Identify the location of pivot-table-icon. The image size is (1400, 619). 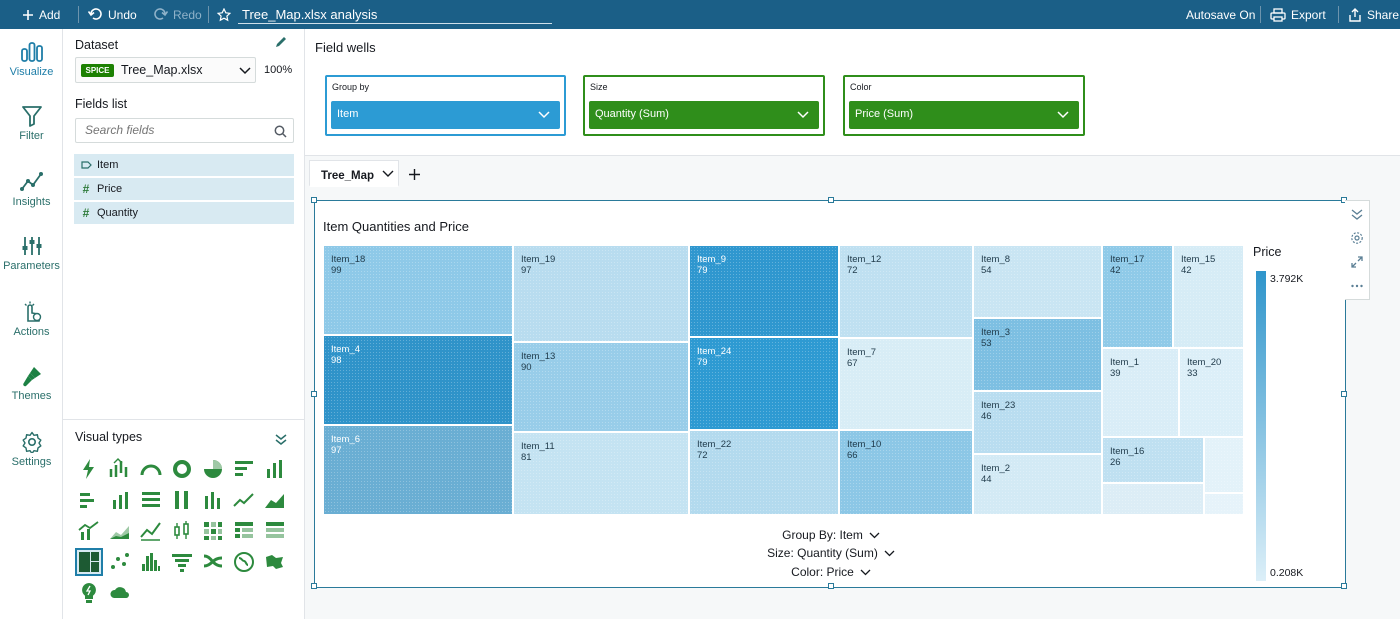
(244, 531).